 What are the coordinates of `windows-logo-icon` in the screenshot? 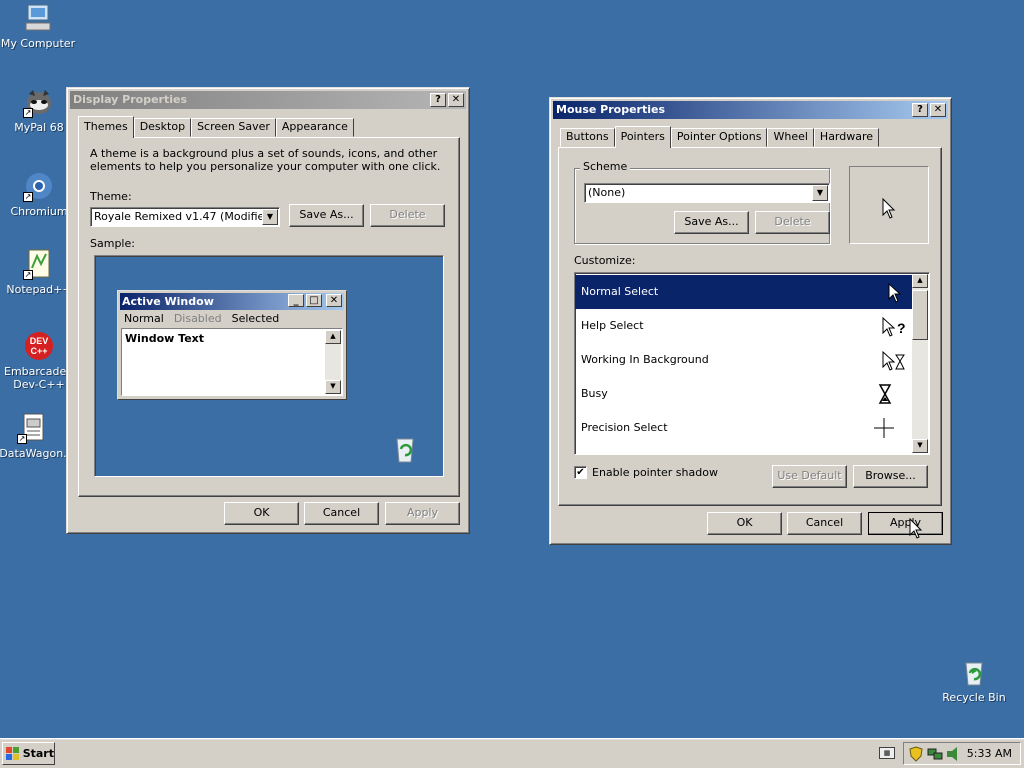 It's located at (12, 753).